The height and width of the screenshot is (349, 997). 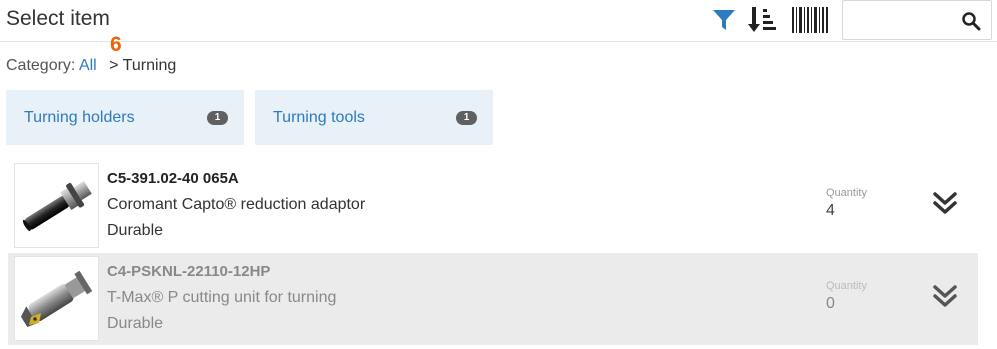 I want to click on item-code: C4-PSKNL-22110-12HP, so click(x=189, y=271).